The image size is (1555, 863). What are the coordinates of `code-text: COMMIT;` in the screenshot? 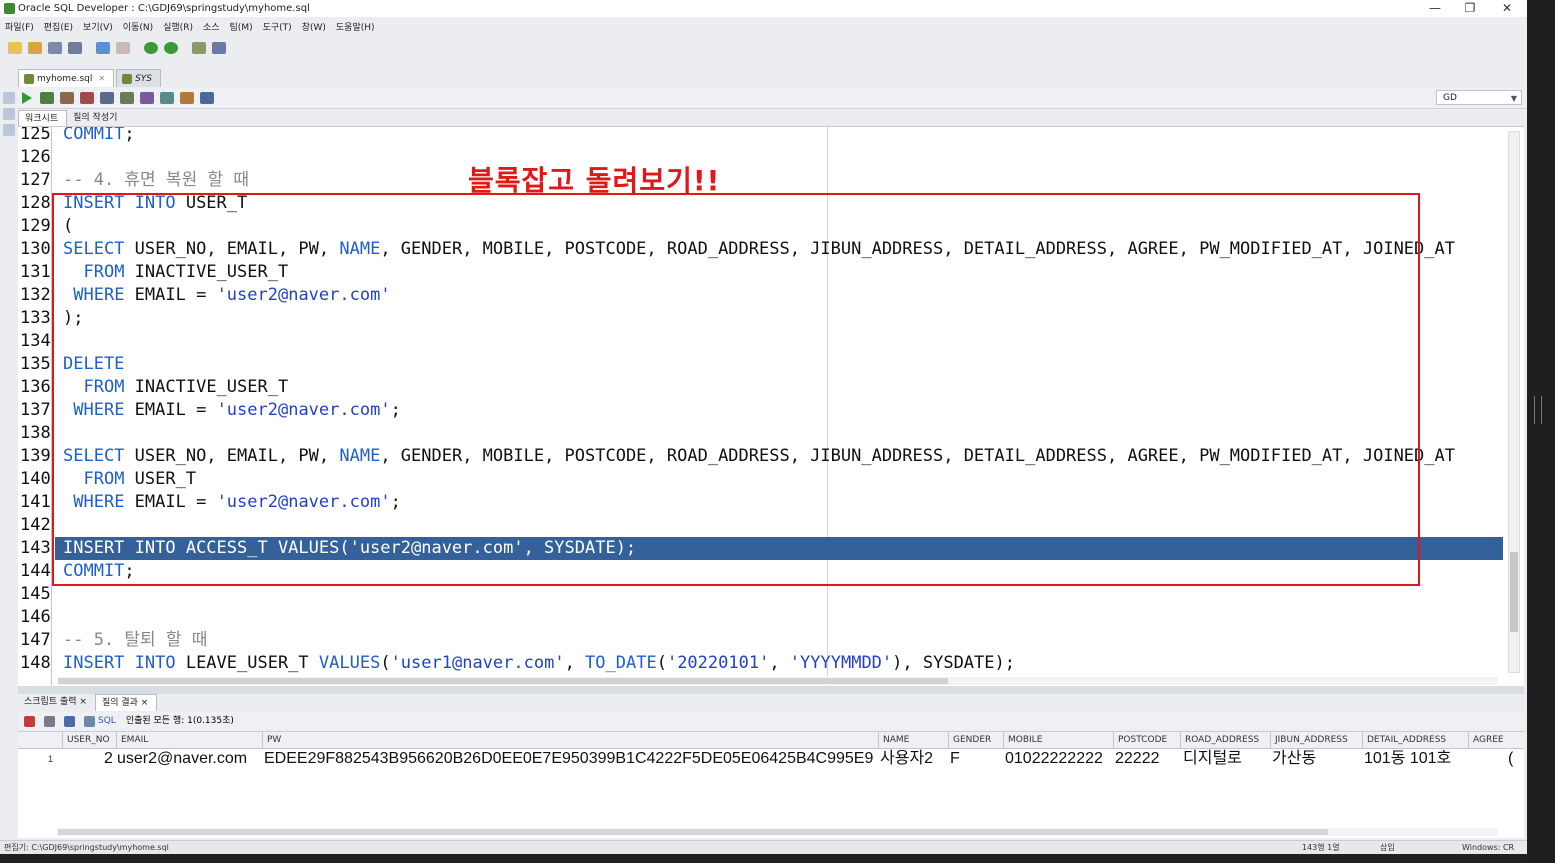 It's located at (99, 136).